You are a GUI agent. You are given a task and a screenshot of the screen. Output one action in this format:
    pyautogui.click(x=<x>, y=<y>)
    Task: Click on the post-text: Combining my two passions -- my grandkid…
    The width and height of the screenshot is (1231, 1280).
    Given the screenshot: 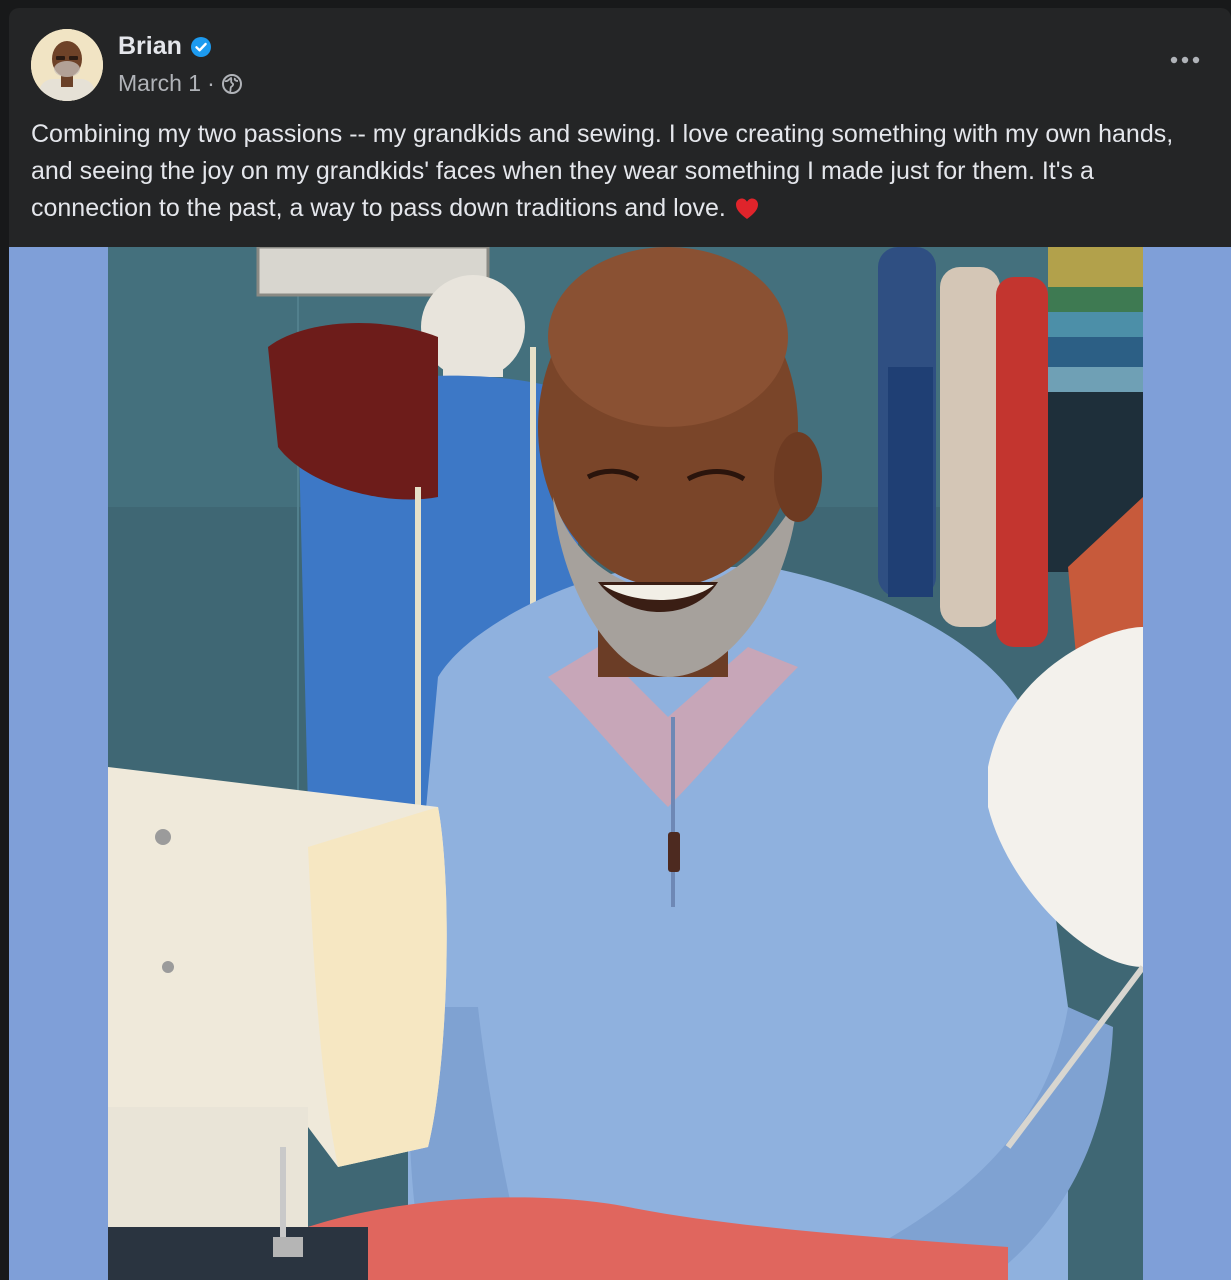 What is the action you would take?
    pyautogui.click(x=602, y=171)
    